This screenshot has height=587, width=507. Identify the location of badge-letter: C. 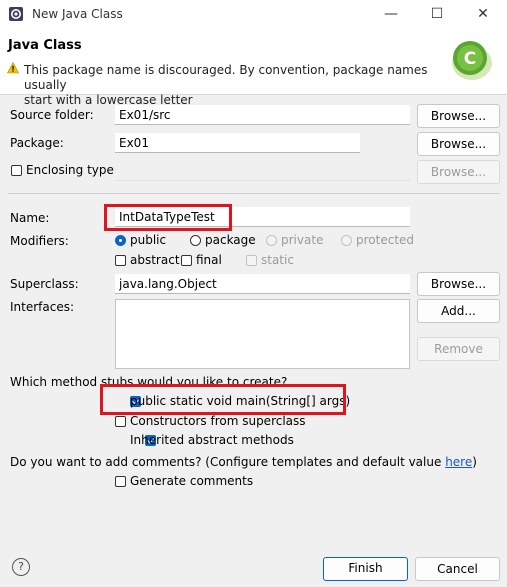
(470, 59).